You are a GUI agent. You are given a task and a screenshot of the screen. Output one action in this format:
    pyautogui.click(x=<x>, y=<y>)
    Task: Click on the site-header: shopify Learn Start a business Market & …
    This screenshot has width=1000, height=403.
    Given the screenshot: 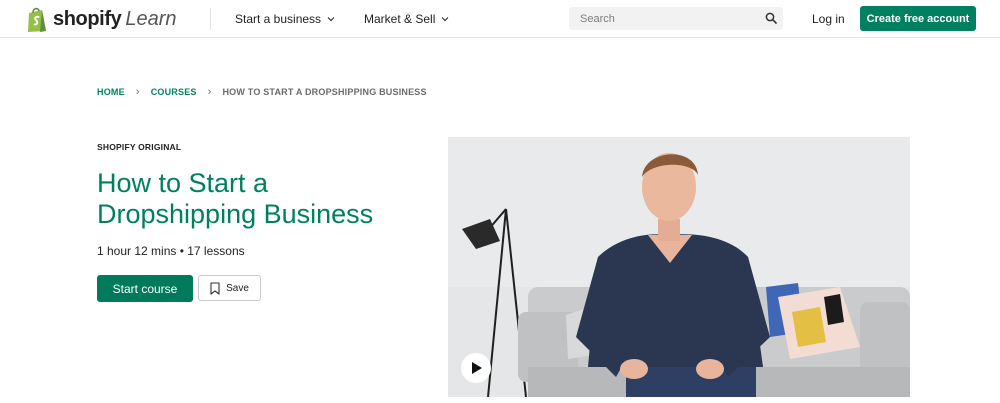 What is the action you would take?
    pyautogui.click(x=500, y=19)
    